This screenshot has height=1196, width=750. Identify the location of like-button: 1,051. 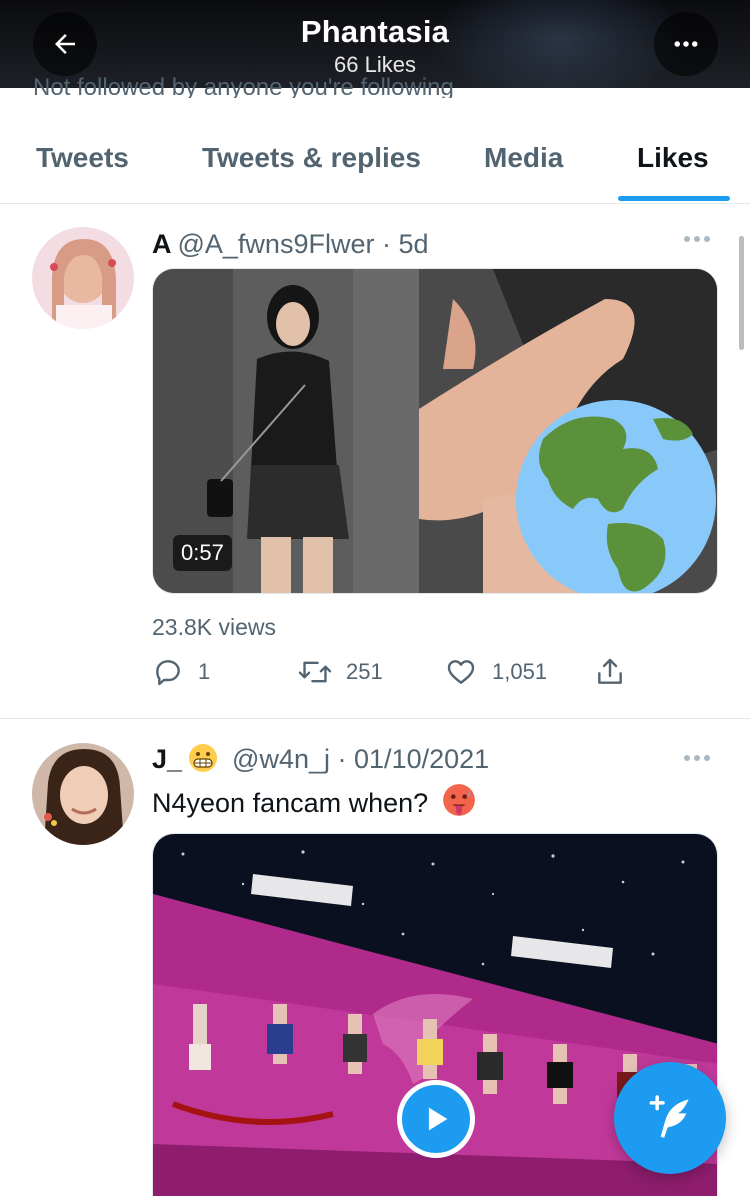
(495, 672).